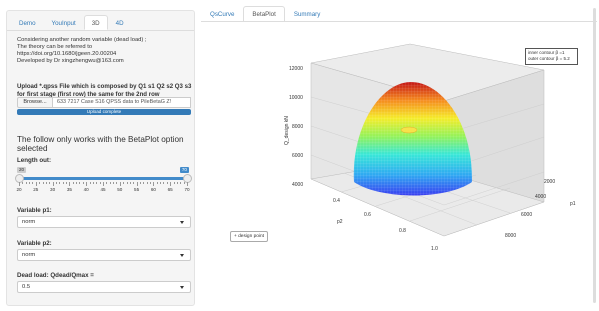 The image size is (599, 311). I want to click on z-axis: 12000 10000 8000 6000 4000 Q_design kN, so click(293, 127).